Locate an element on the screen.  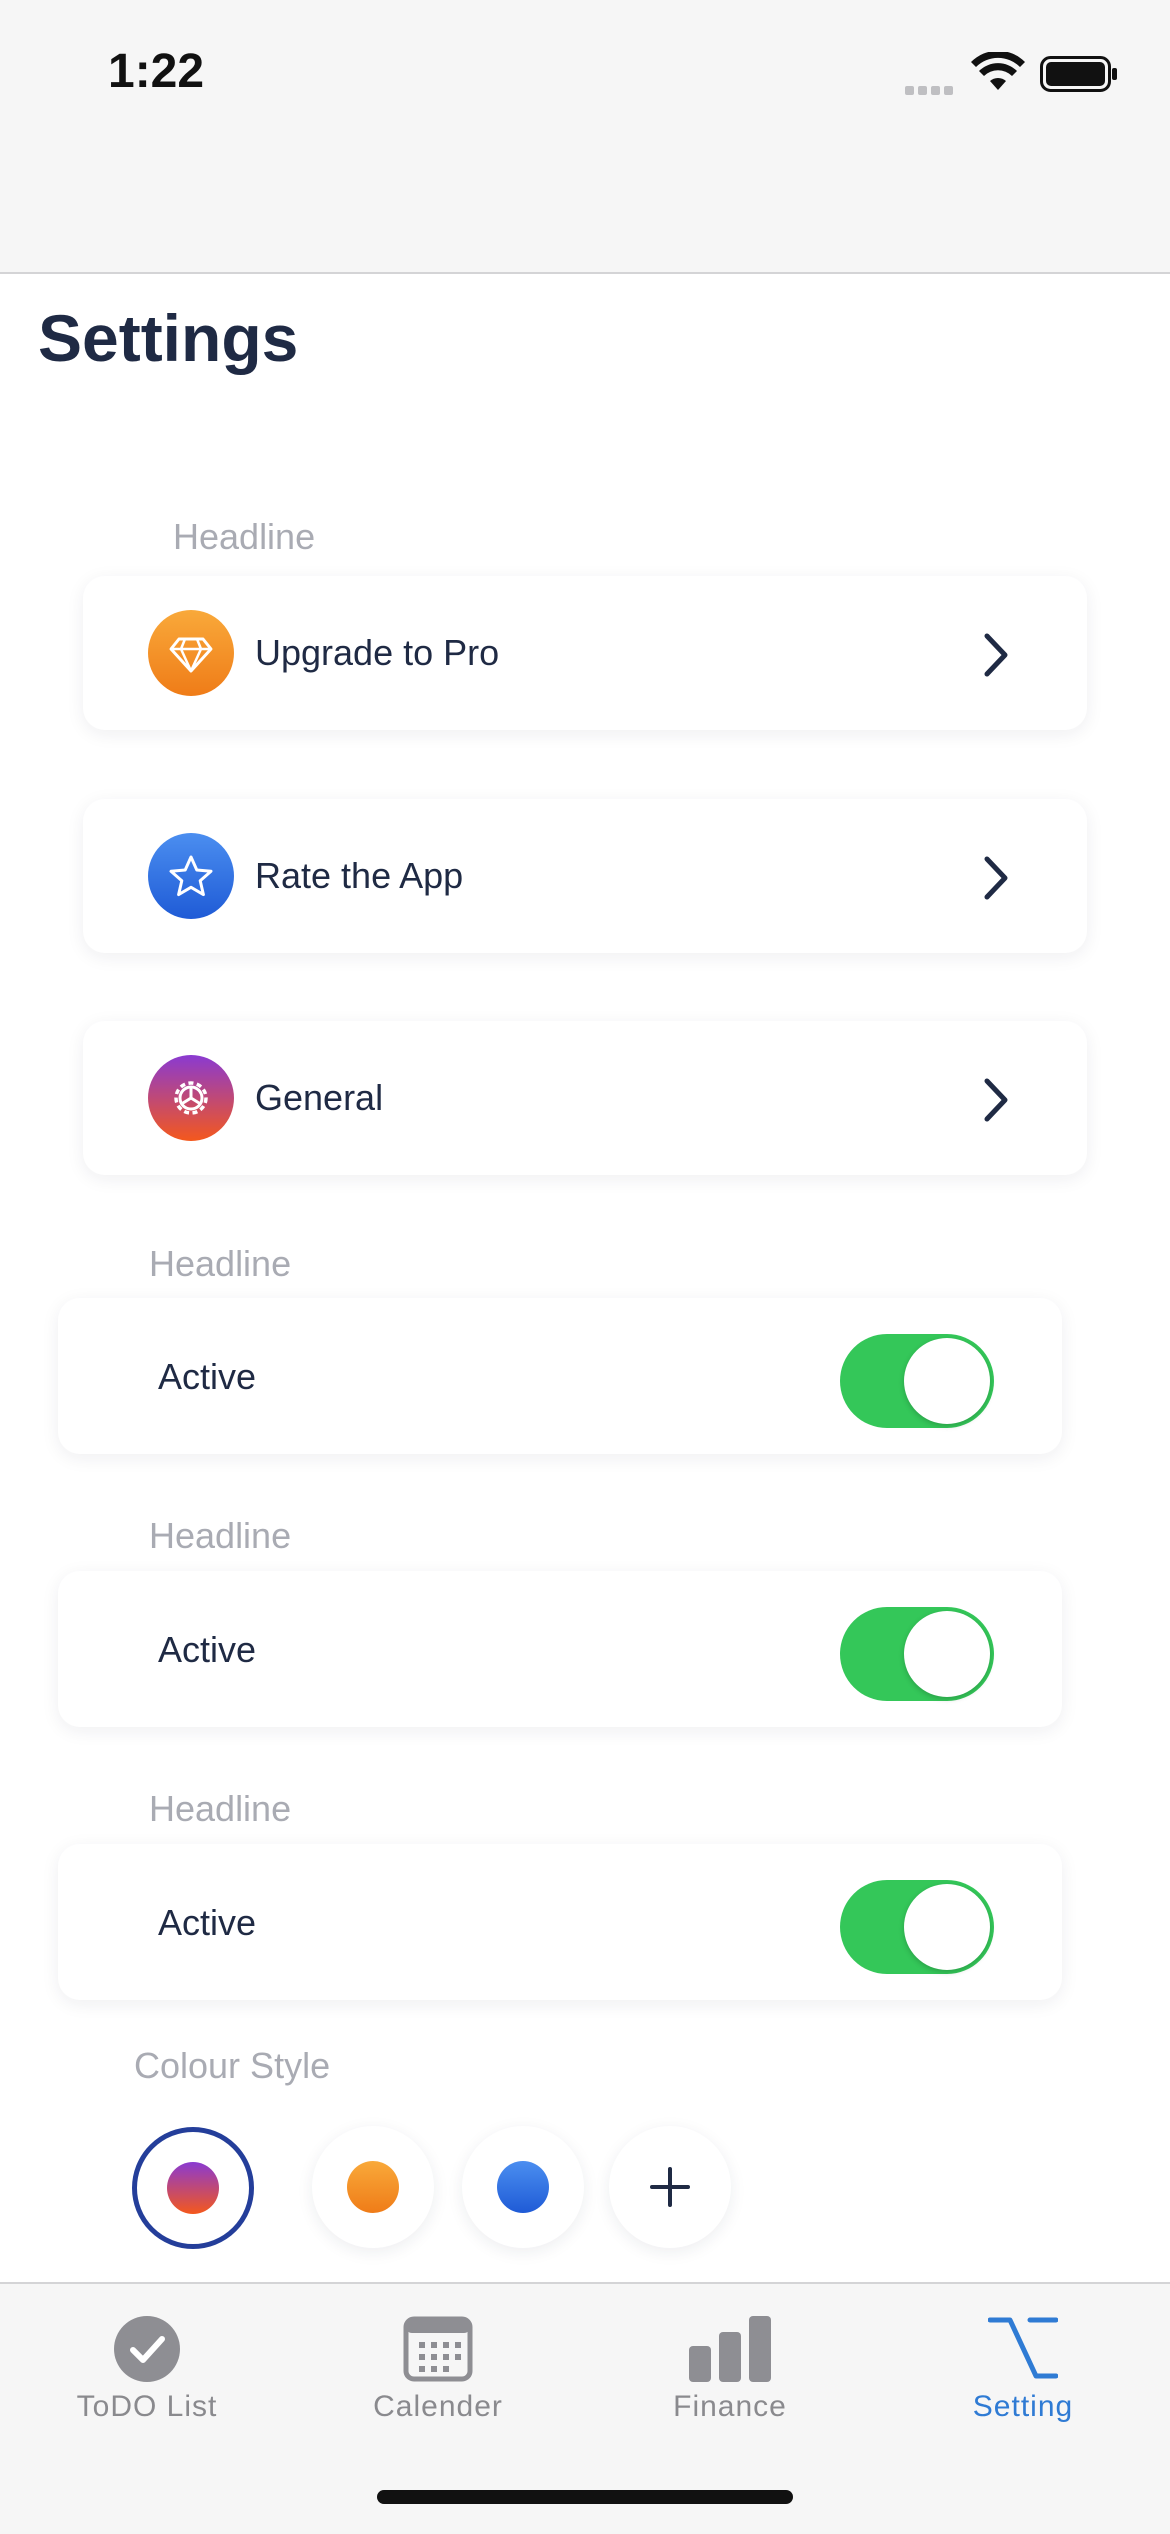
rate-the-app-label: Rate the App is located at coordinates (359, 875).